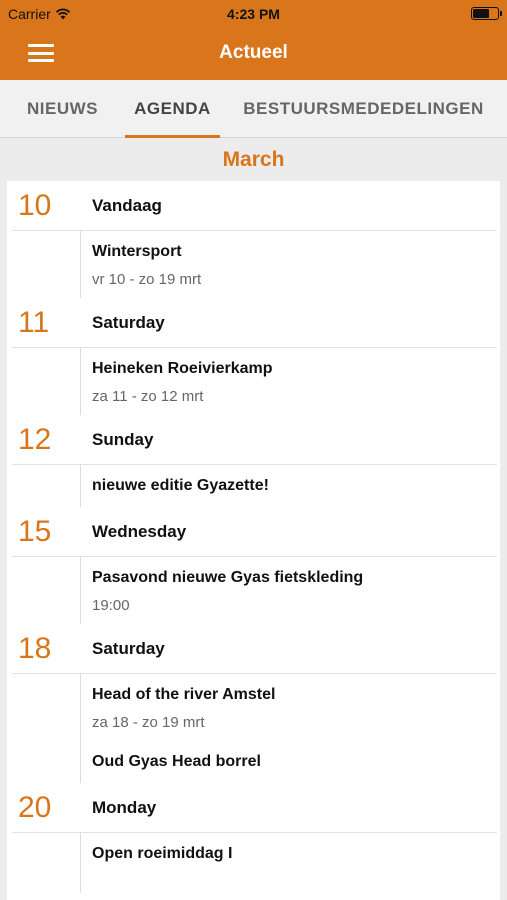  Describe the element at coordinates (35, 648) in the screenshot. I see `day-number: 18` at that location.